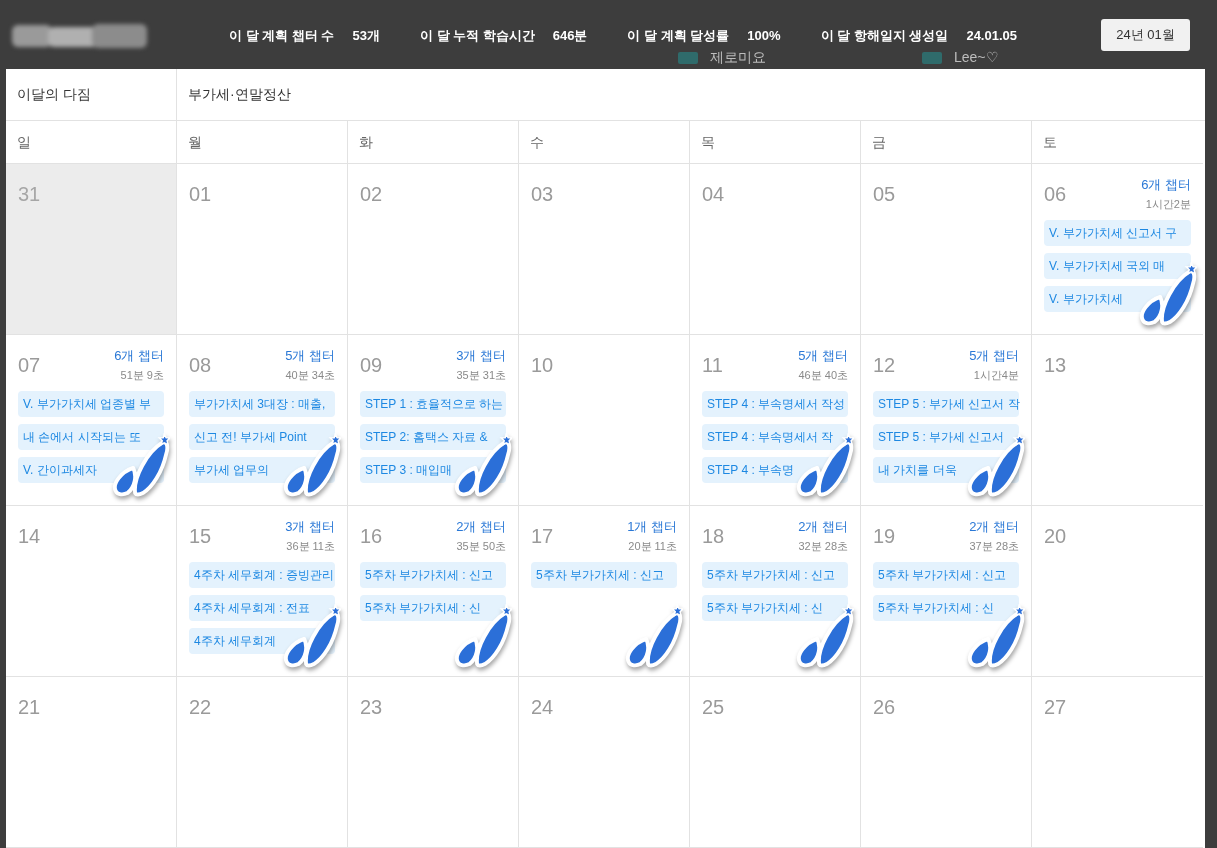 The height and width of the screenshot is (848, 1217). I want to click on day-number: 17, so click(542, 536).